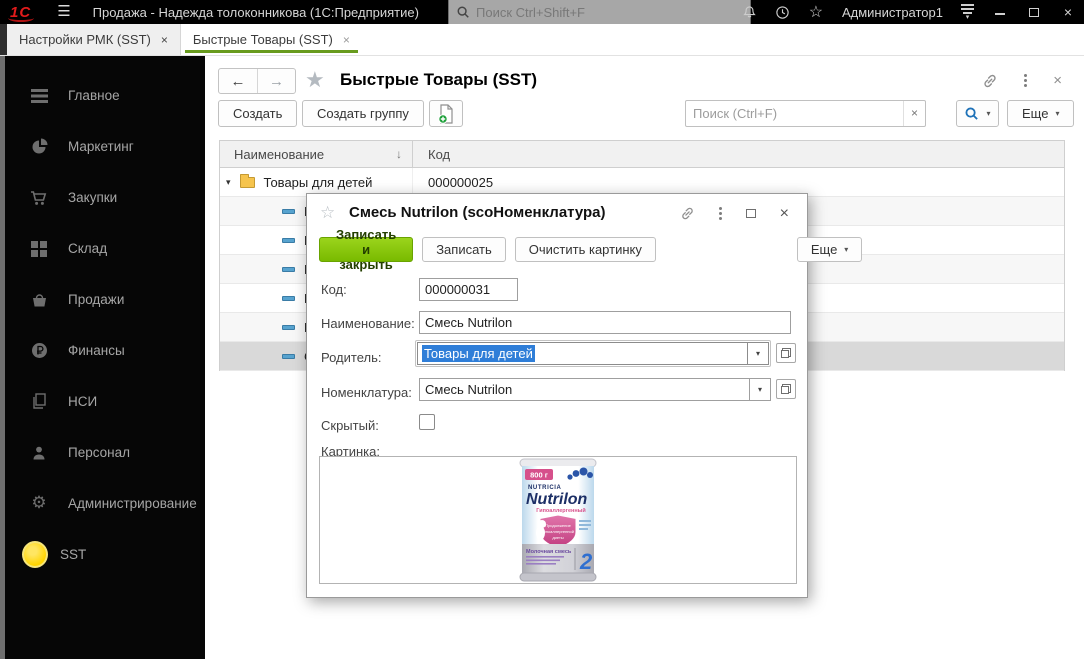 Image resolution: width=1084 pixels, height=659 pixels. I want to click on menu-lines-icon, so click(39, 95).